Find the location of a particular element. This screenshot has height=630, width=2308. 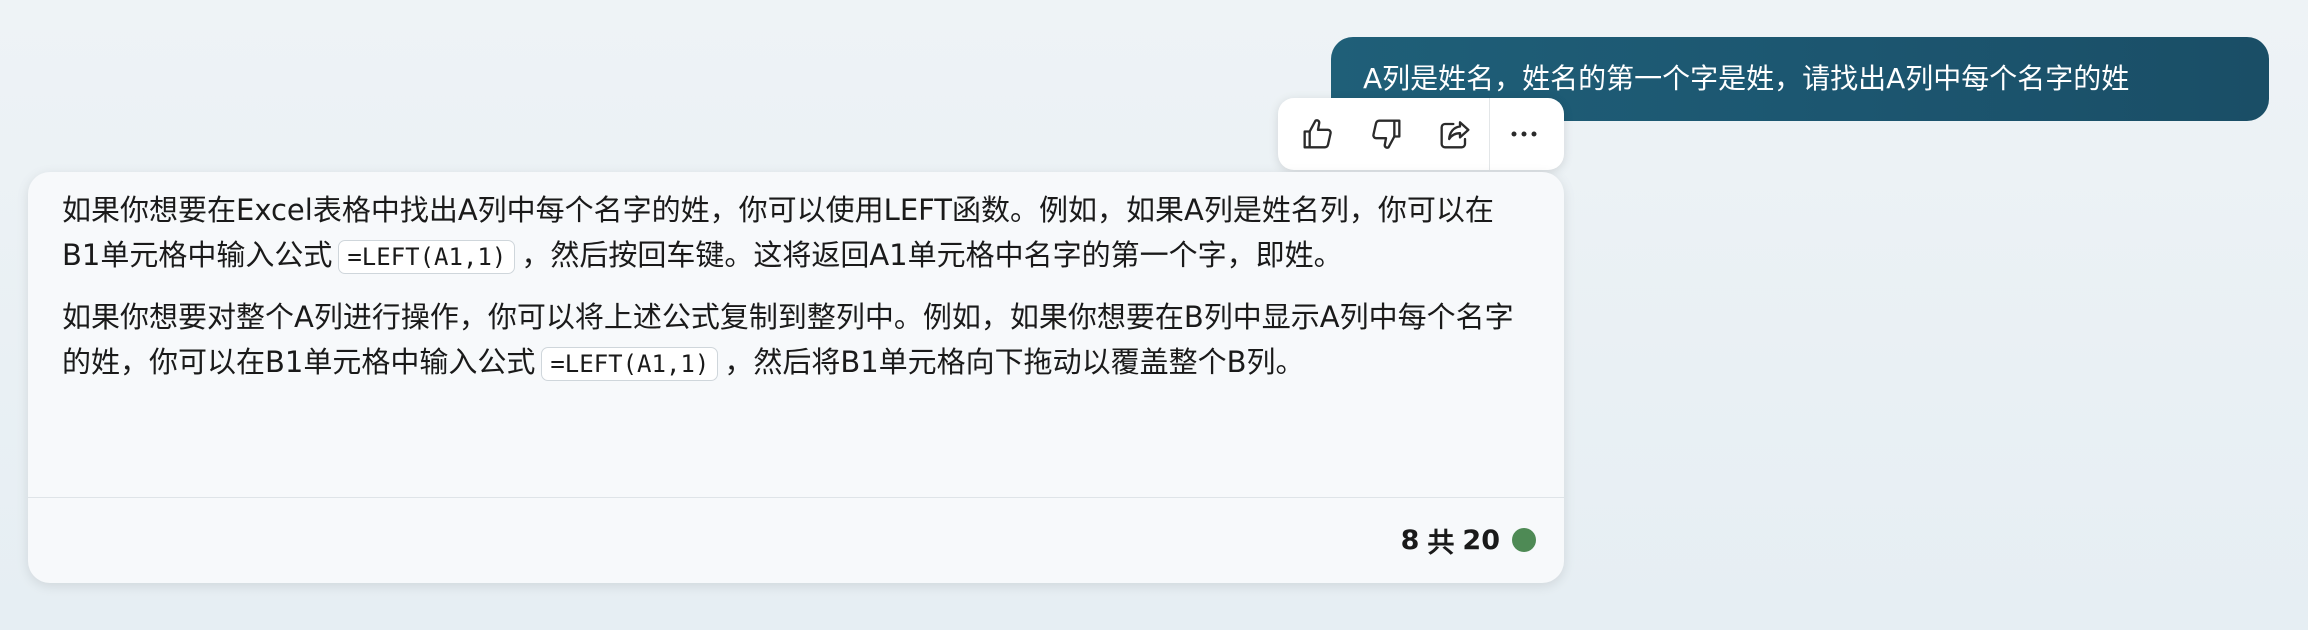

card-divider is located at coordinates (796, 497).